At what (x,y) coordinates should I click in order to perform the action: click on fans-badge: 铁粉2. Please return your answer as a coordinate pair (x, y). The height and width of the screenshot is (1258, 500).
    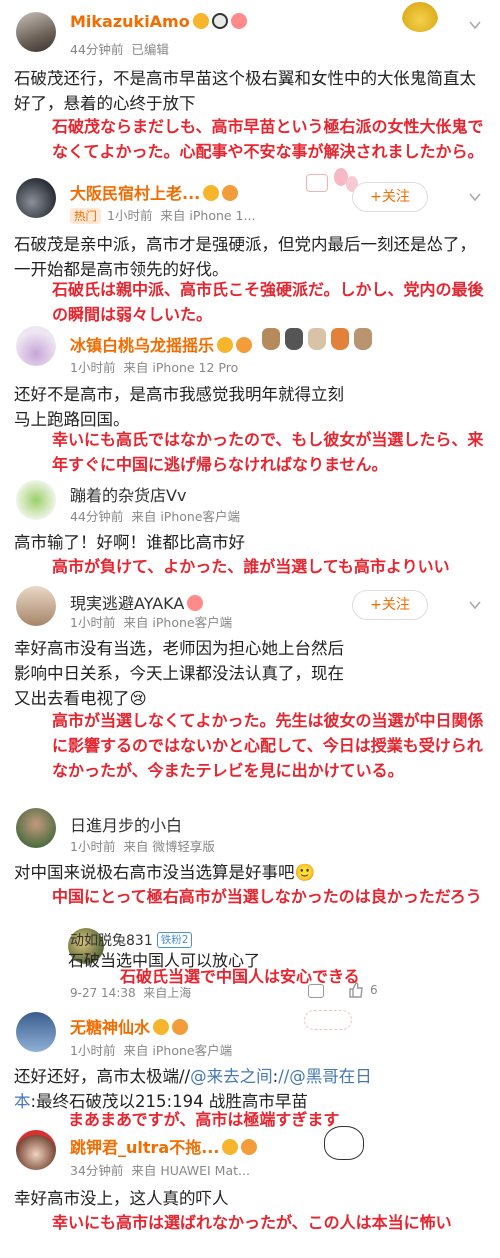
    Looking at the image, I should click on (174, 940).